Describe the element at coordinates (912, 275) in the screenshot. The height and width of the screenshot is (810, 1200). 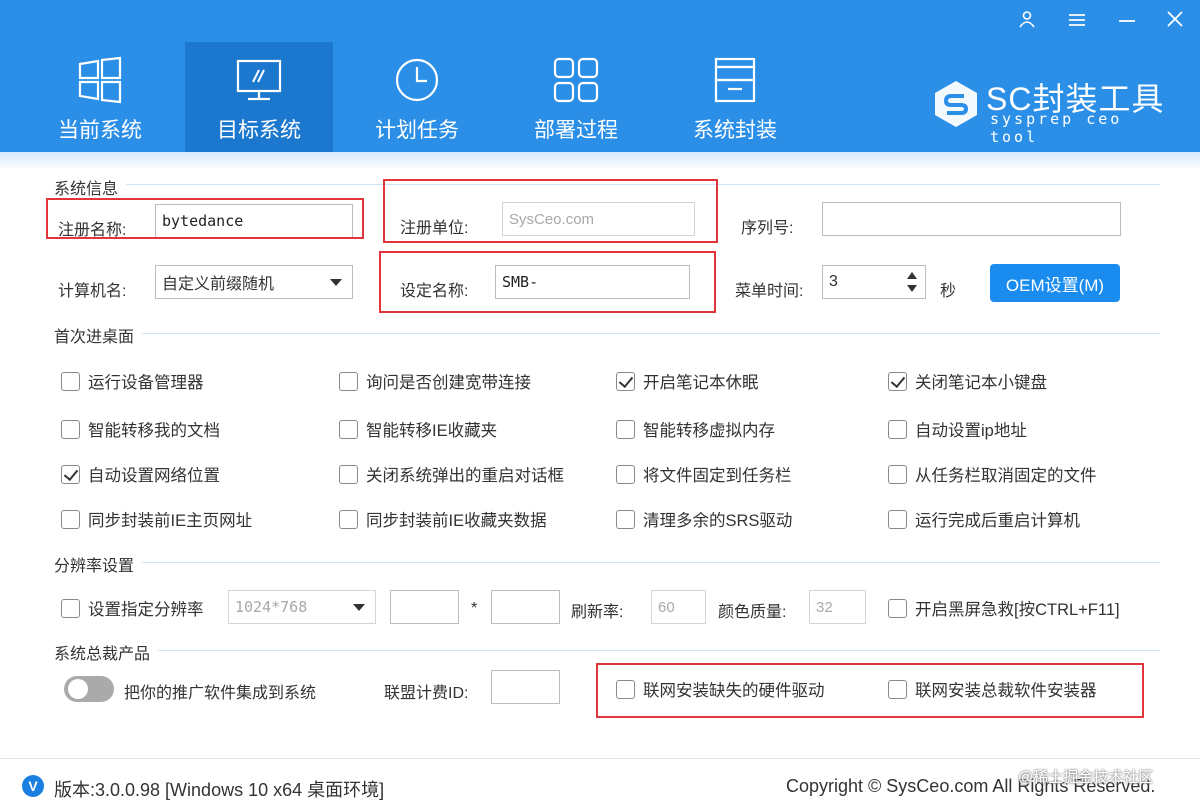
I see `stepper-up-icon` at that location.